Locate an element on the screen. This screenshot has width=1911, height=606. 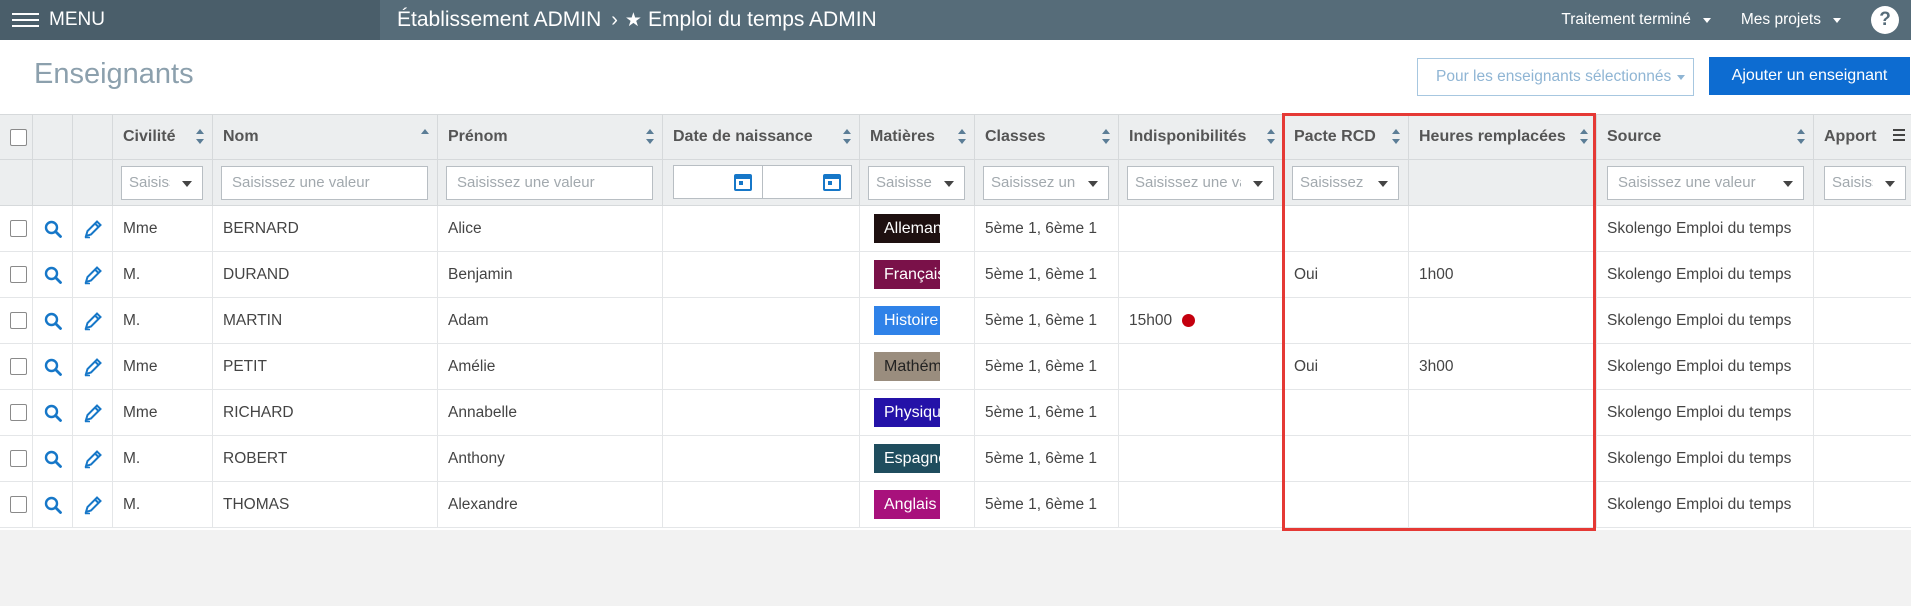
filter-placeholder: Saisissez is located at coordinates (149, 182).